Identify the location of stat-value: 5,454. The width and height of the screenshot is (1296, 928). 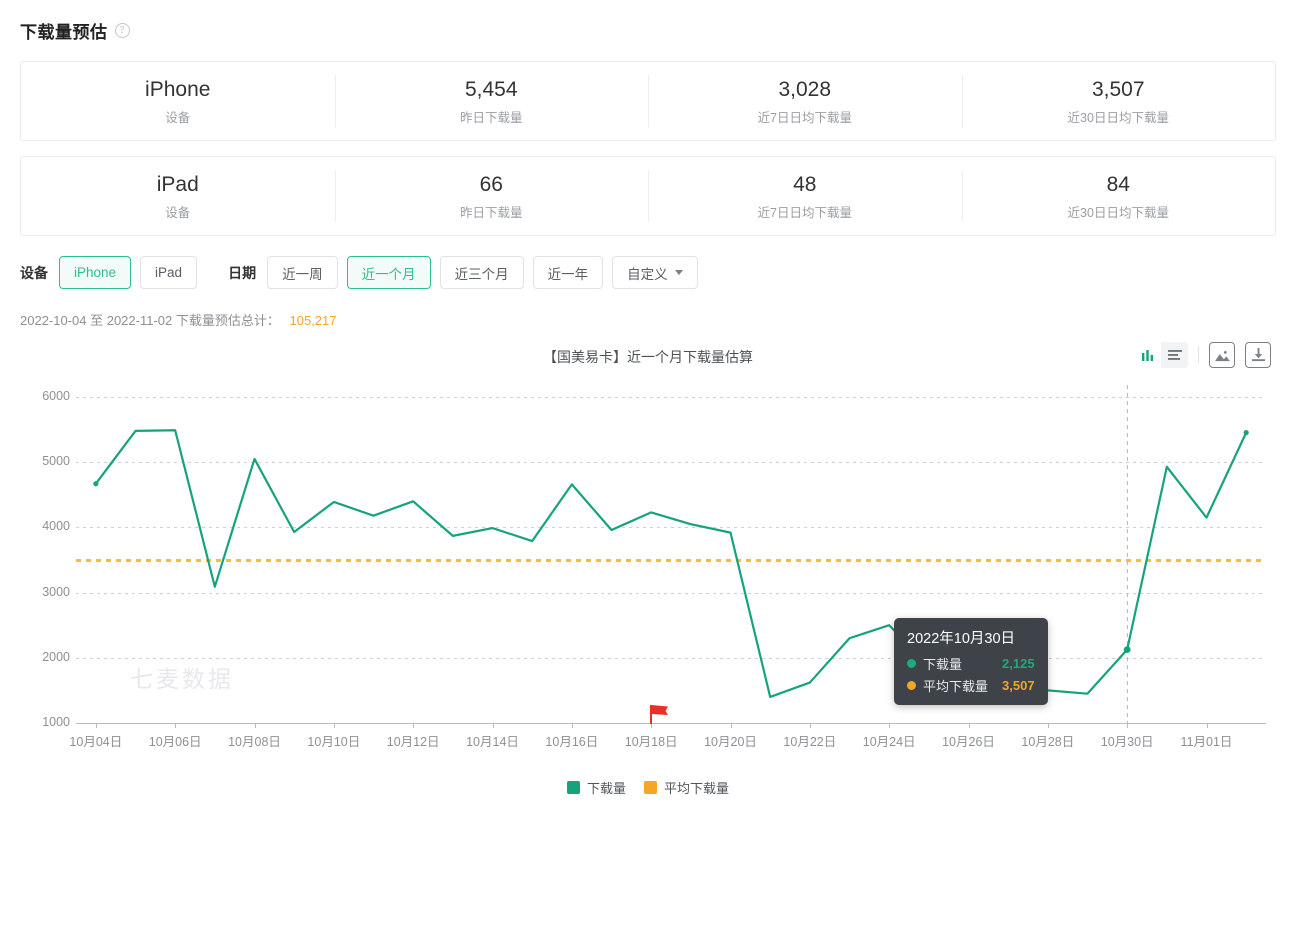
(491, 89).